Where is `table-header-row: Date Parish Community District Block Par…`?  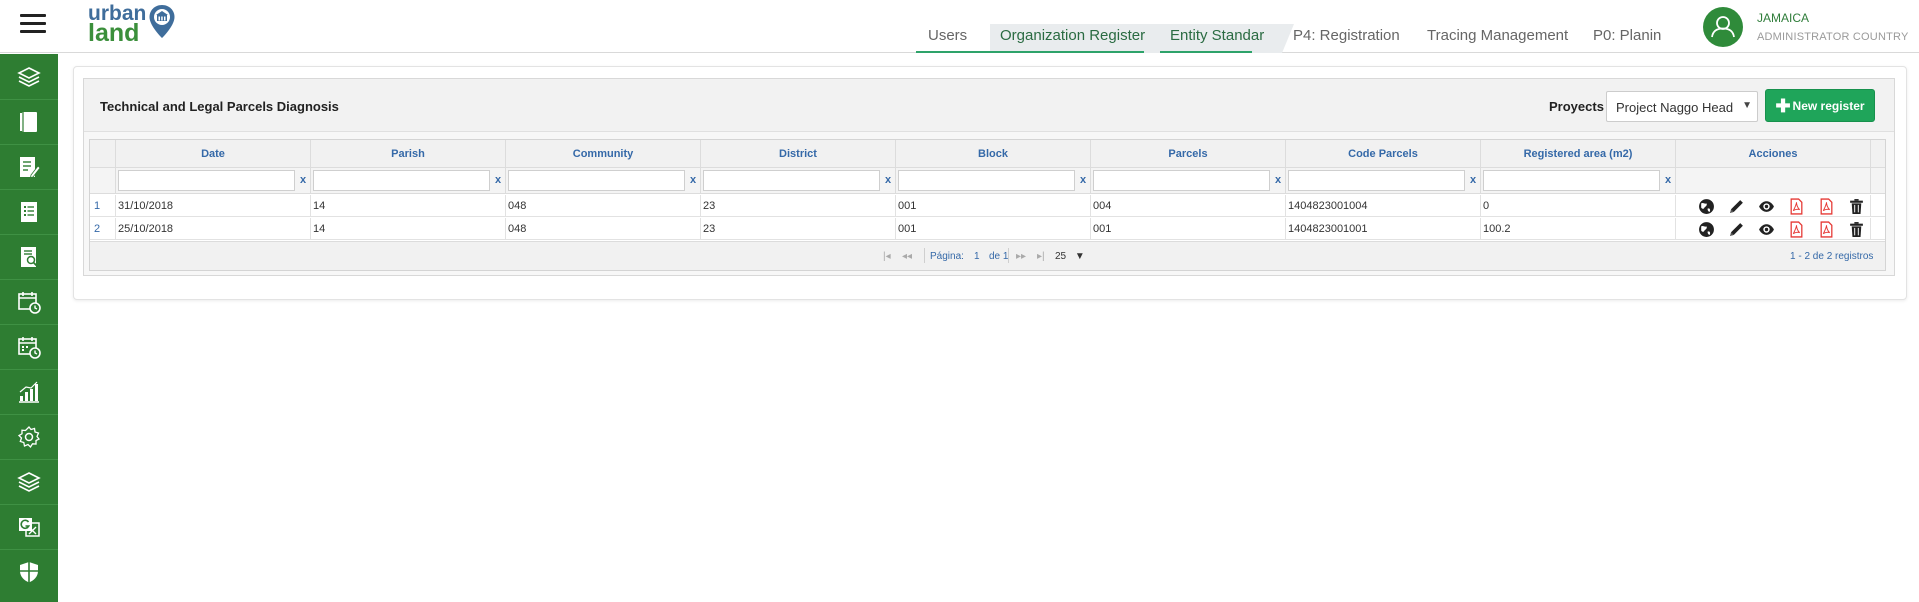 table-header-row: Date Parish Community District Block Par… is located at coordinates (987, 154).